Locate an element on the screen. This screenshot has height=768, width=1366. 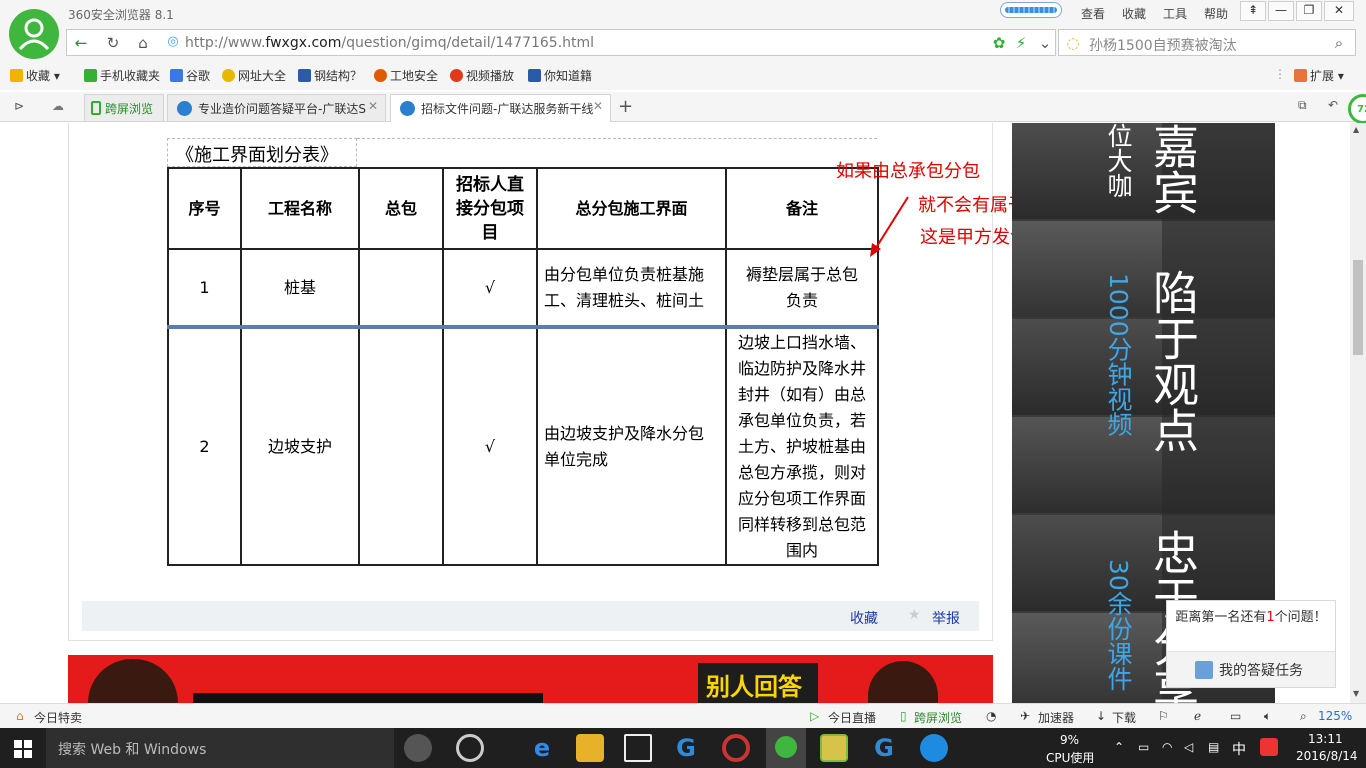
zoom-level: 125% is located at coordinates (1335, 716).